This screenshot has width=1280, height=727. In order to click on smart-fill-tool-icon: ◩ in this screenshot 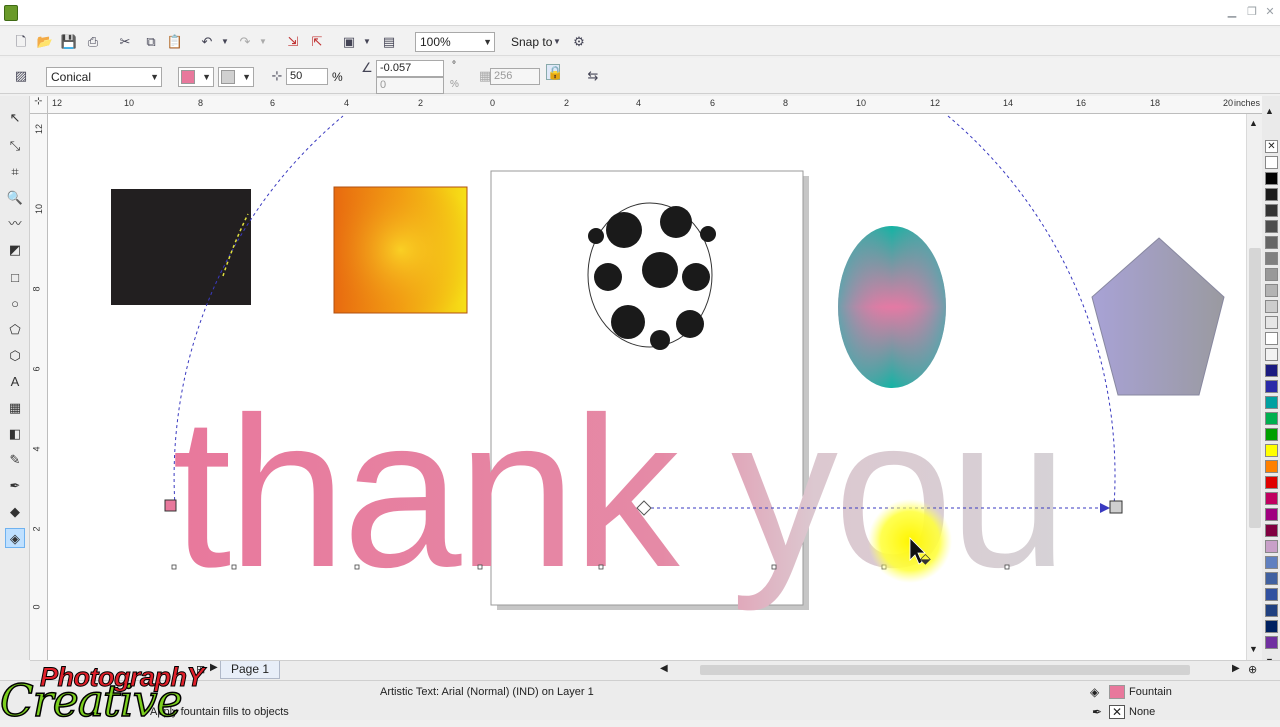, I will do `click(15, 250)`.